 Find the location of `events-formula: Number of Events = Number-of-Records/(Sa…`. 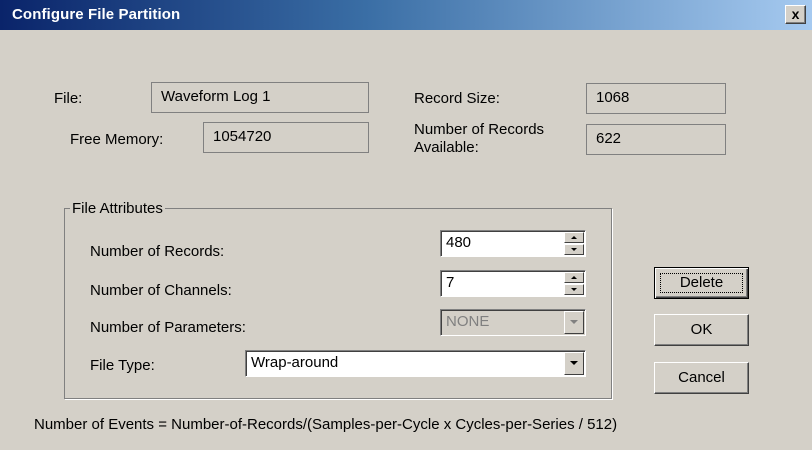

events-formula: Number of Events = Number-of-Records/(Sa… is located at coordinates (326, 424).